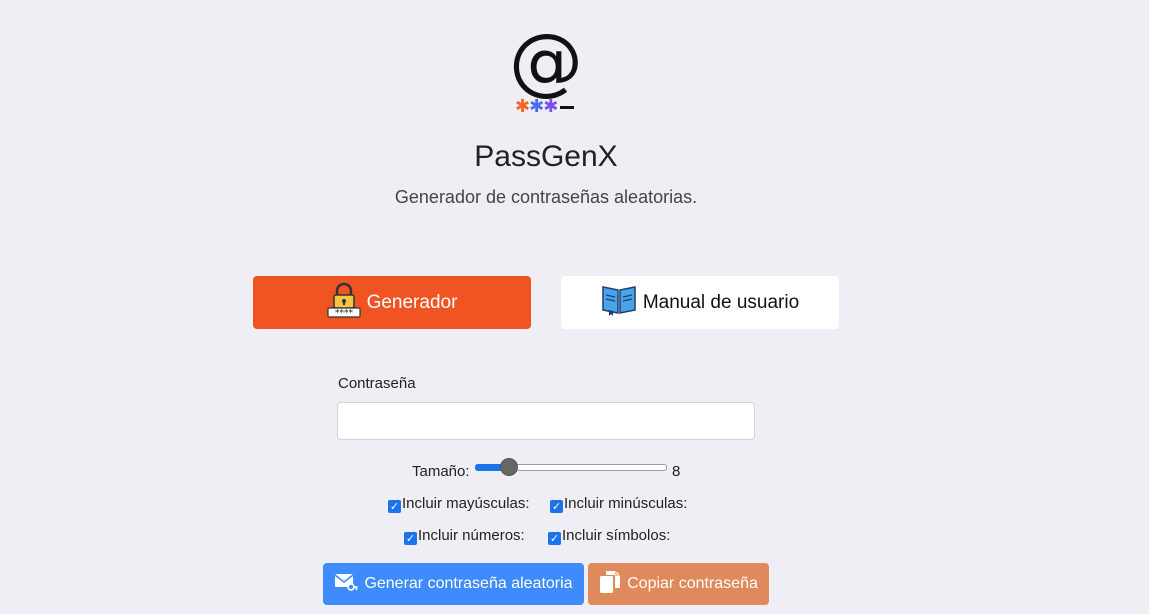 This screenshot has height=614, width=1149. Describe the element at coordinates (571, 467) in the screenshot. I see `size-slider` at that location.